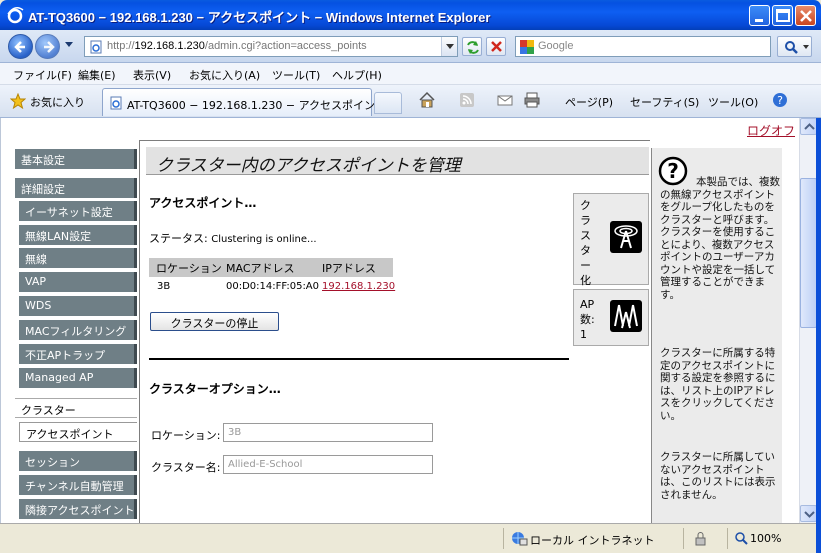  Describe the element at coordinates (78, 461) in the screenshot. I see `sidebar-item-sessions: セッション` at that location.